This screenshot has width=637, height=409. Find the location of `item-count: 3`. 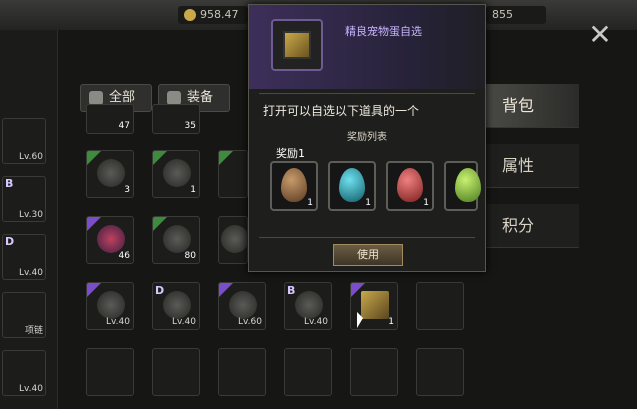

item-count: 3 is located at coordinates (127, 190).